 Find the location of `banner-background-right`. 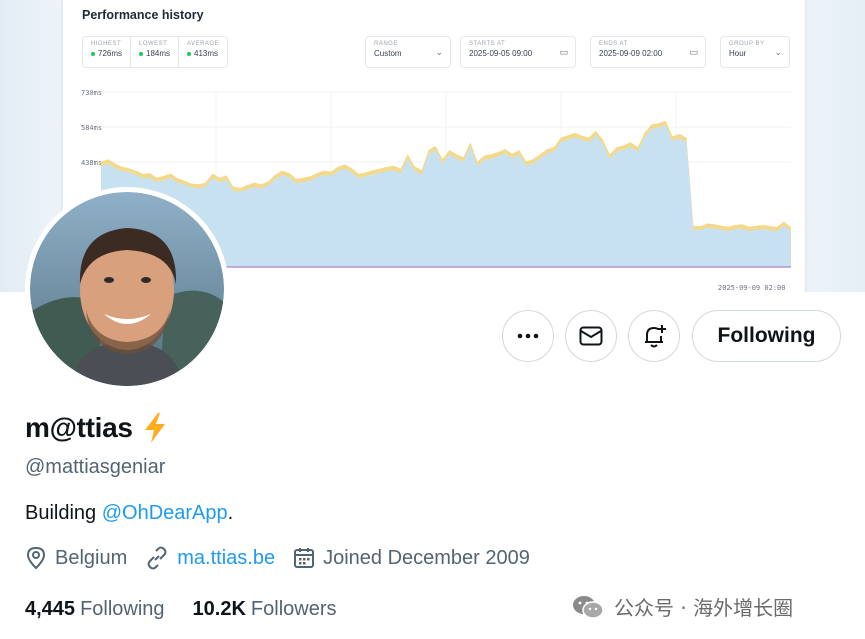

banner-background-right is located at coordinates (834, 146).